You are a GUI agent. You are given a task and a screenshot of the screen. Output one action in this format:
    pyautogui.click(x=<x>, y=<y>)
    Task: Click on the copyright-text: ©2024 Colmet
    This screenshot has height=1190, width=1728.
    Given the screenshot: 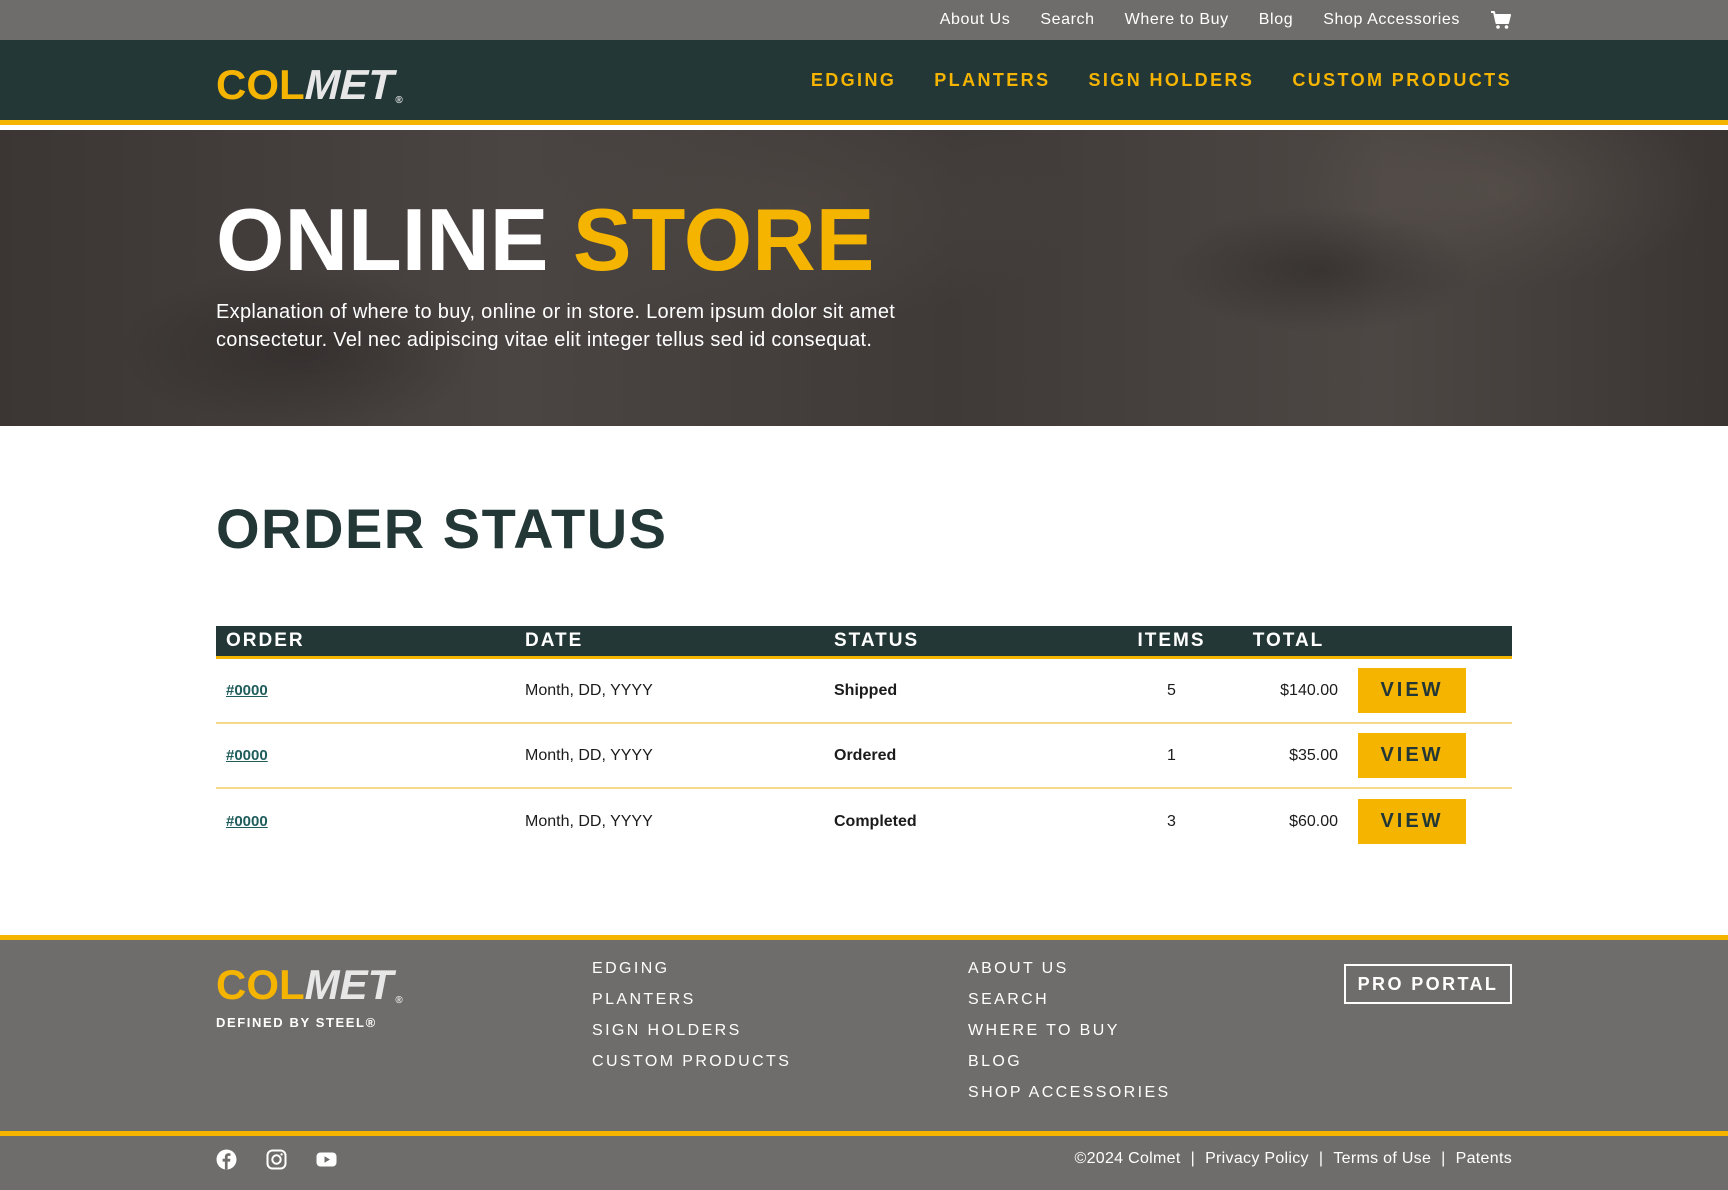 What is the action you would take?
    pyautogui.click(x=1127, y=1158)
    